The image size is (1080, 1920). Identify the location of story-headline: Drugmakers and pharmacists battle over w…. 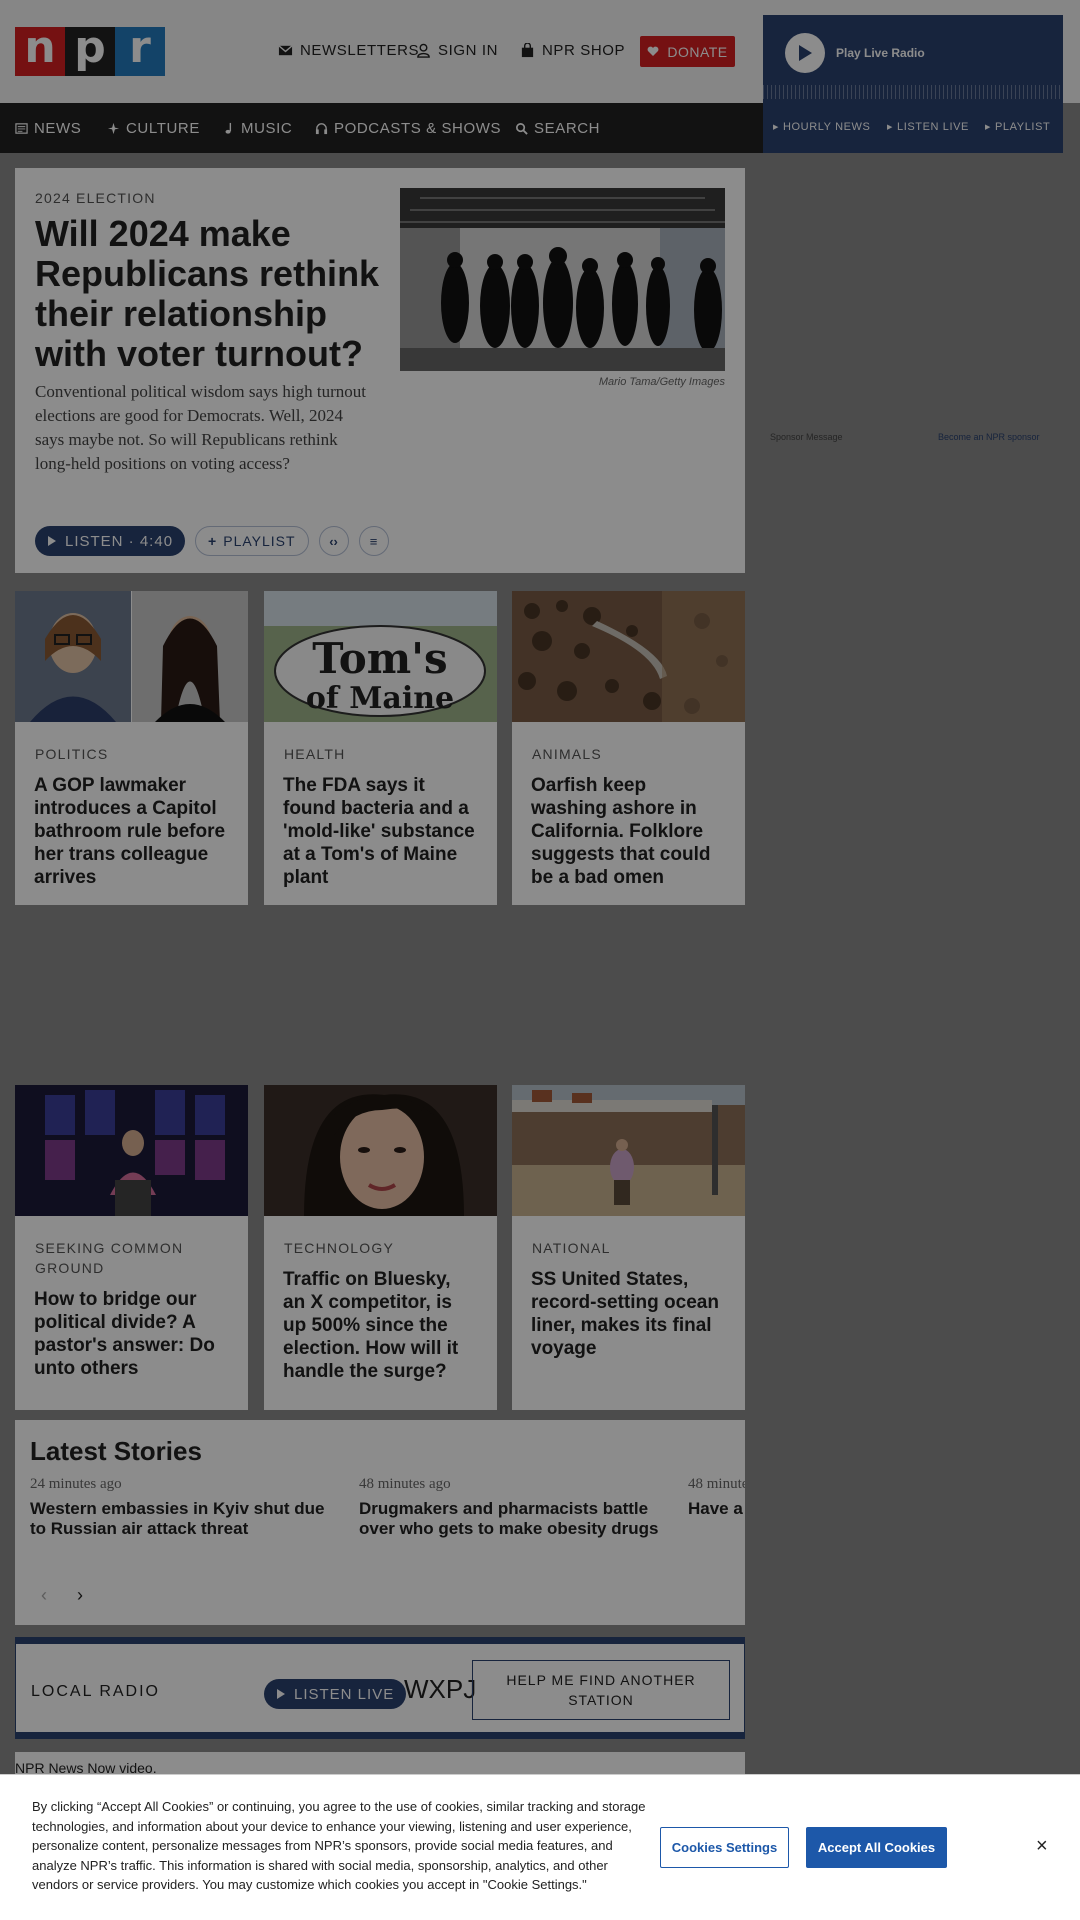
(511, 1519).